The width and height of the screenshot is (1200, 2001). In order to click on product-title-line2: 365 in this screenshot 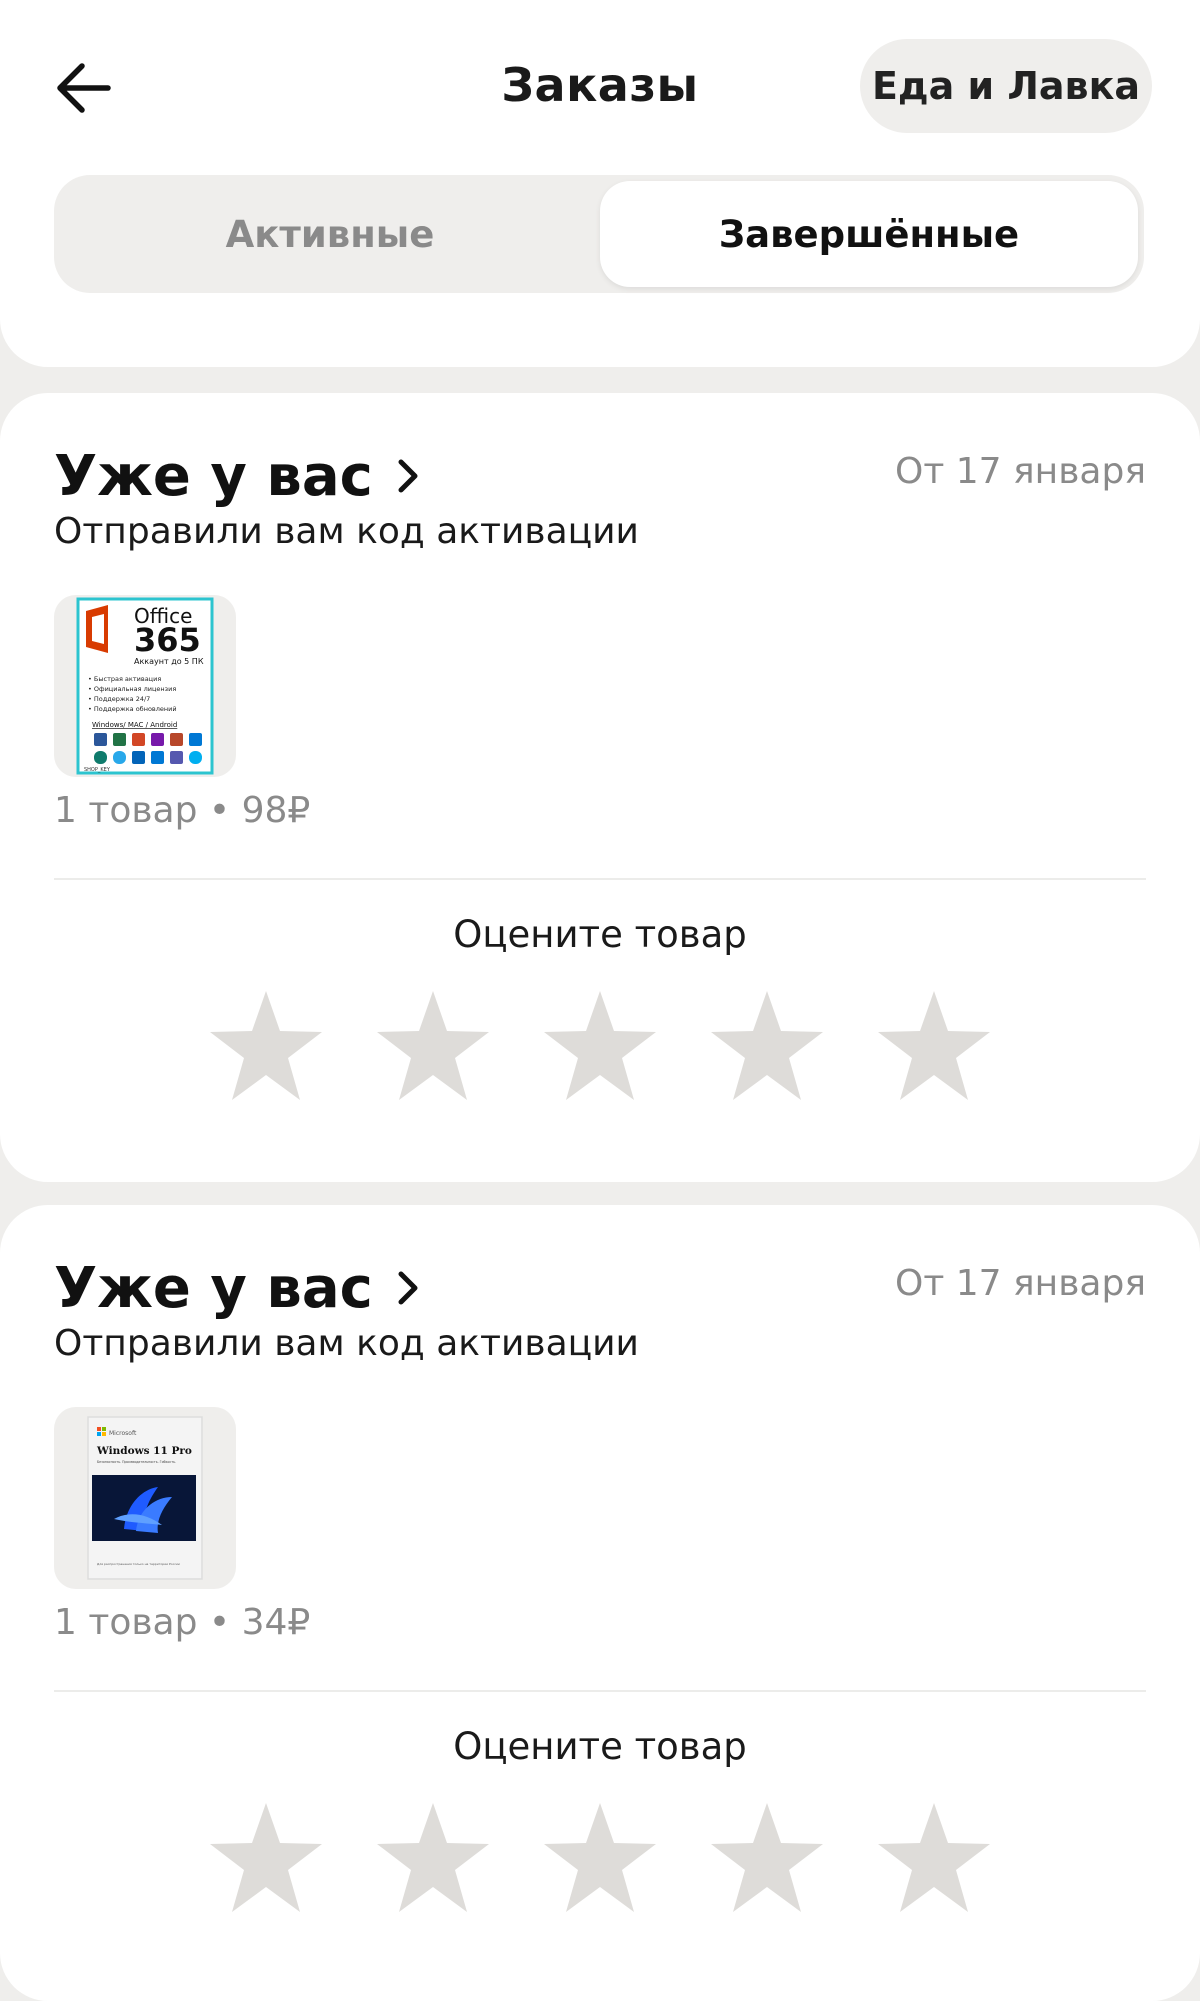, I will do `click(167, 640)`.